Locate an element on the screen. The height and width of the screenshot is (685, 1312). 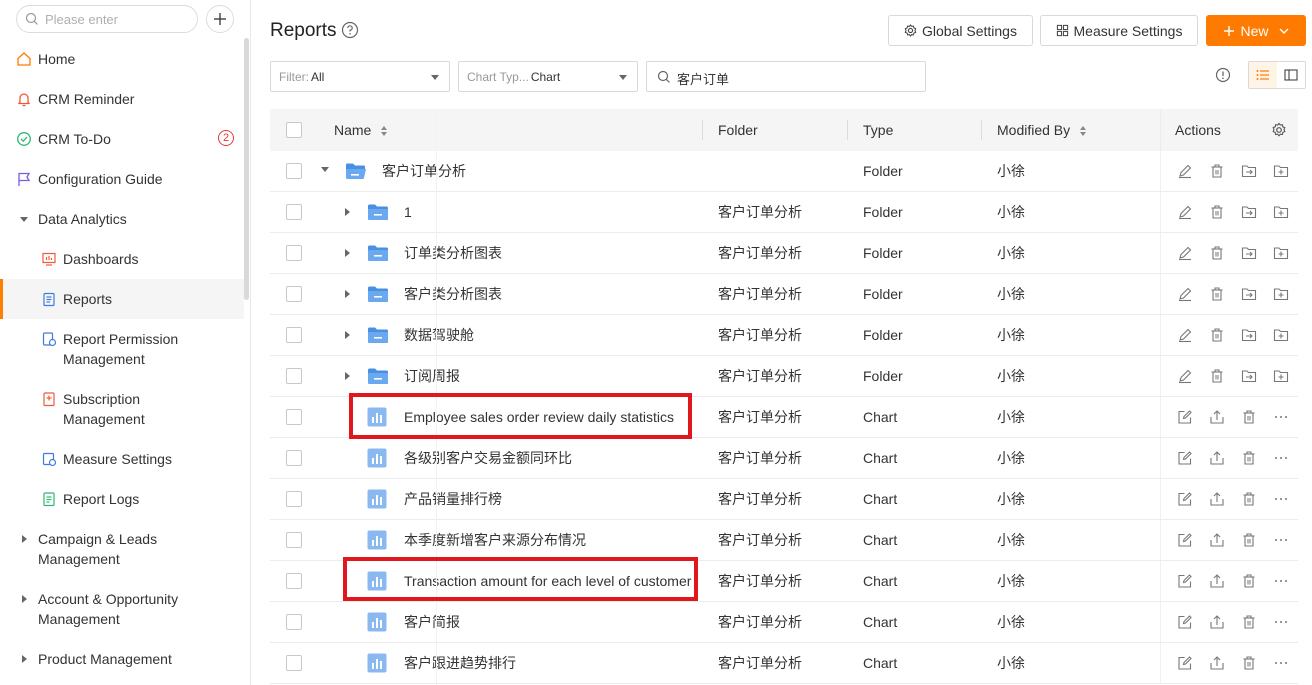
split-view-button is located at coordinates (1291, 75).